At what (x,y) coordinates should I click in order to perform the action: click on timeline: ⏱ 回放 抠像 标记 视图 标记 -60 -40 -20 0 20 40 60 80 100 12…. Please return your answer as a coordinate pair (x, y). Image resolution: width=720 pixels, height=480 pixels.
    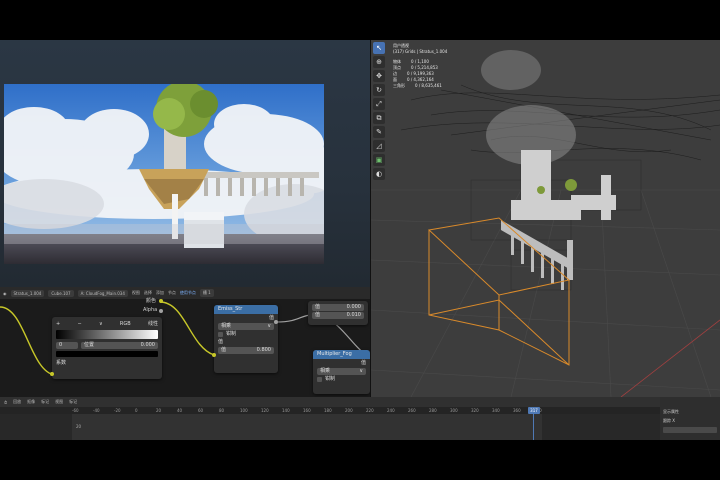
    Looking at the image, I should click on (360, 418).